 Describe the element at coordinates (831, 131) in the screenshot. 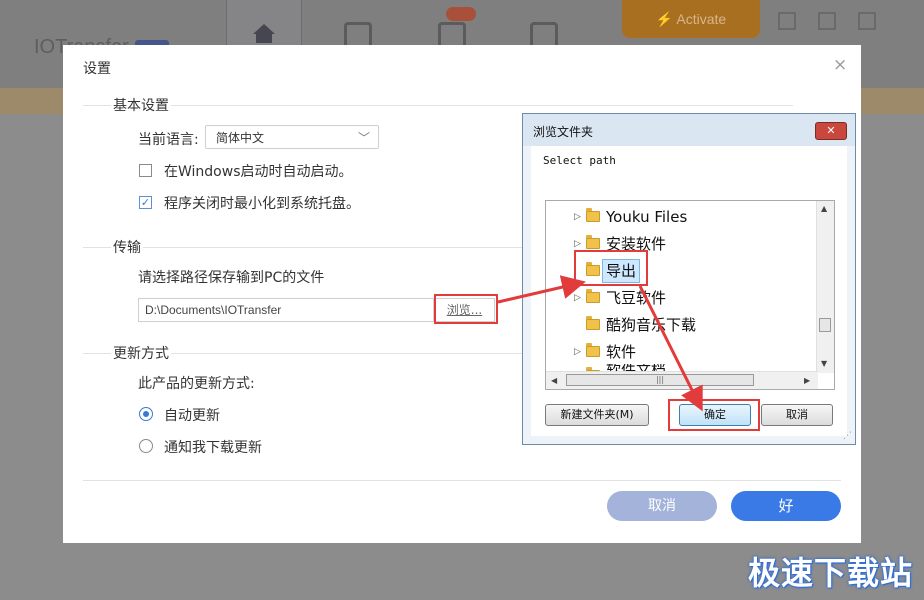

I see `close-icon: ✕` at that location.